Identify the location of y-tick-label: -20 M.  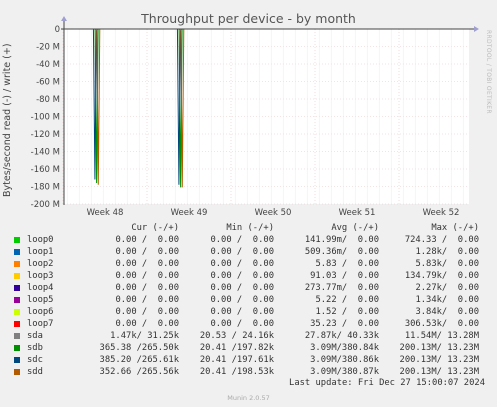
(48, 48).